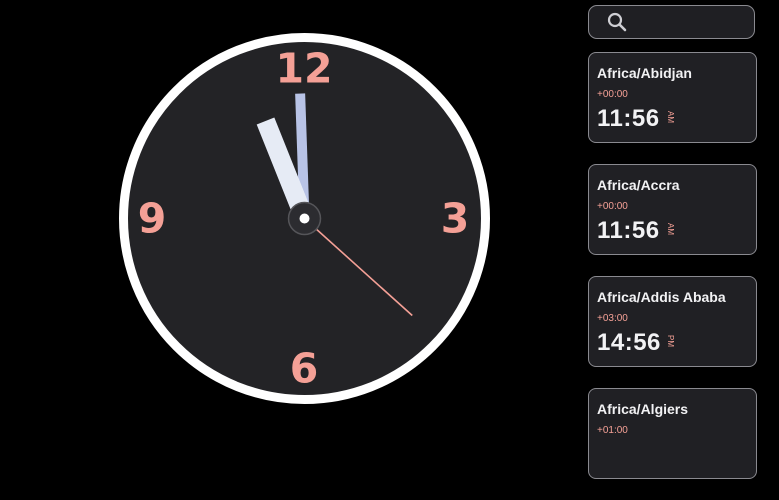 The width and height of the screenshot is (779, 500). I want to click on clock-numeral-9: 9, so click(152, 218).